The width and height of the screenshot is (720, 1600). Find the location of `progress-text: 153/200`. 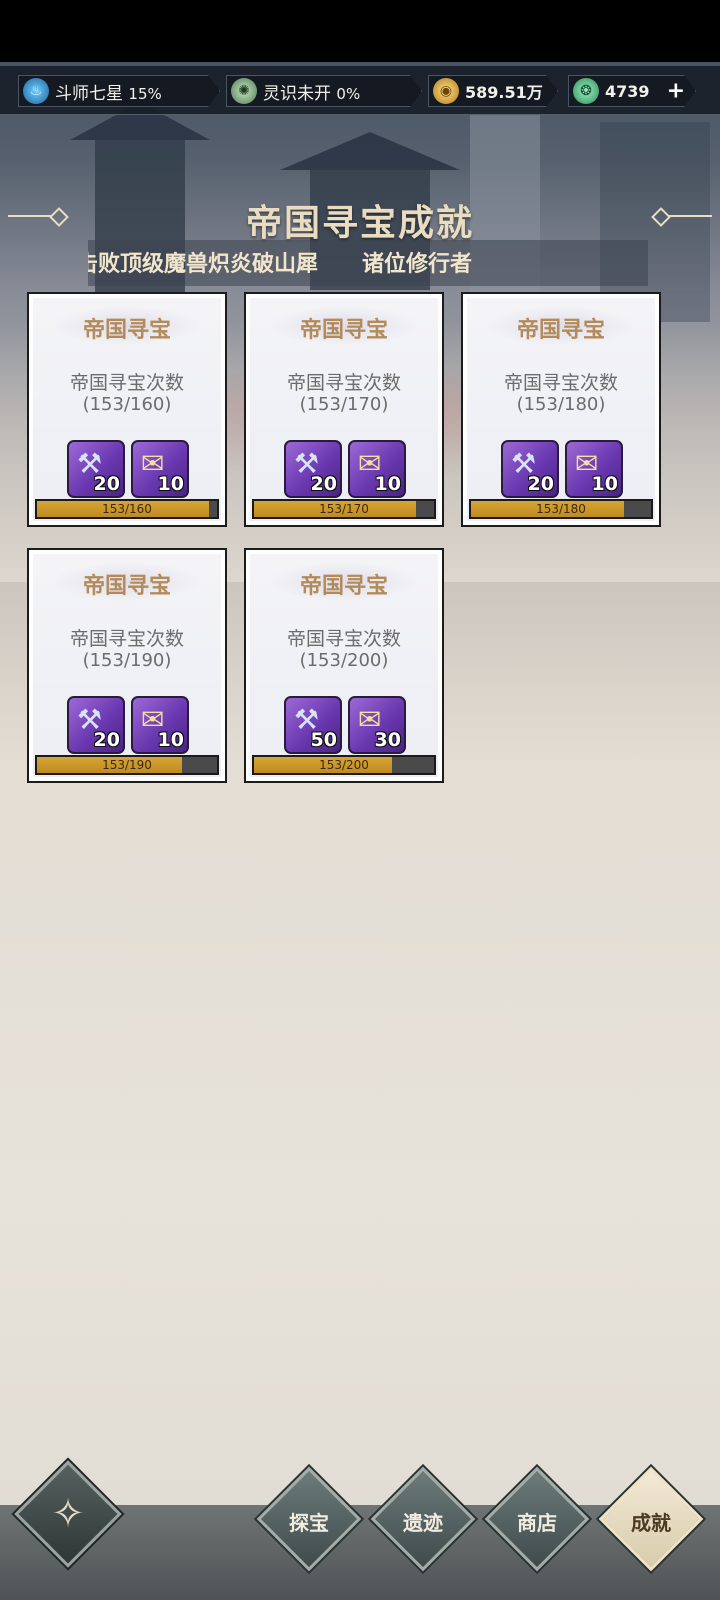

progress-text: 153/200 is located at coordinates (344, 765).